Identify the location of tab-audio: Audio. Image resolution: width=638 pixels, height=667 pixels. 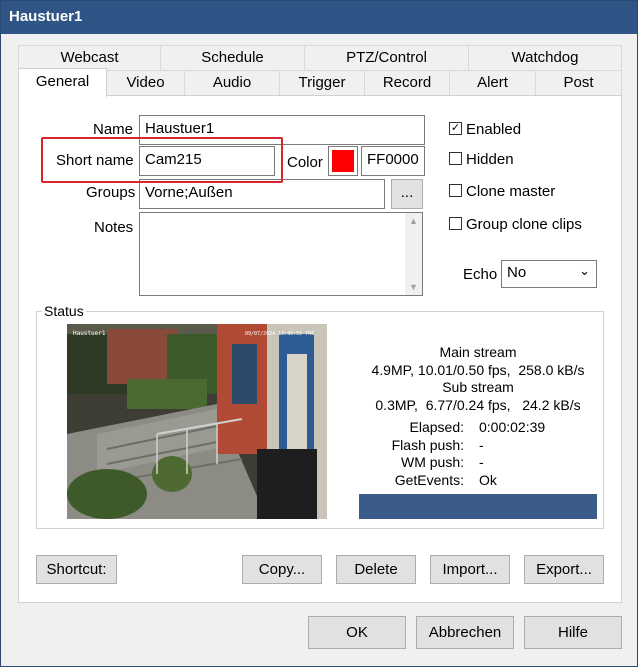
(232, 82).